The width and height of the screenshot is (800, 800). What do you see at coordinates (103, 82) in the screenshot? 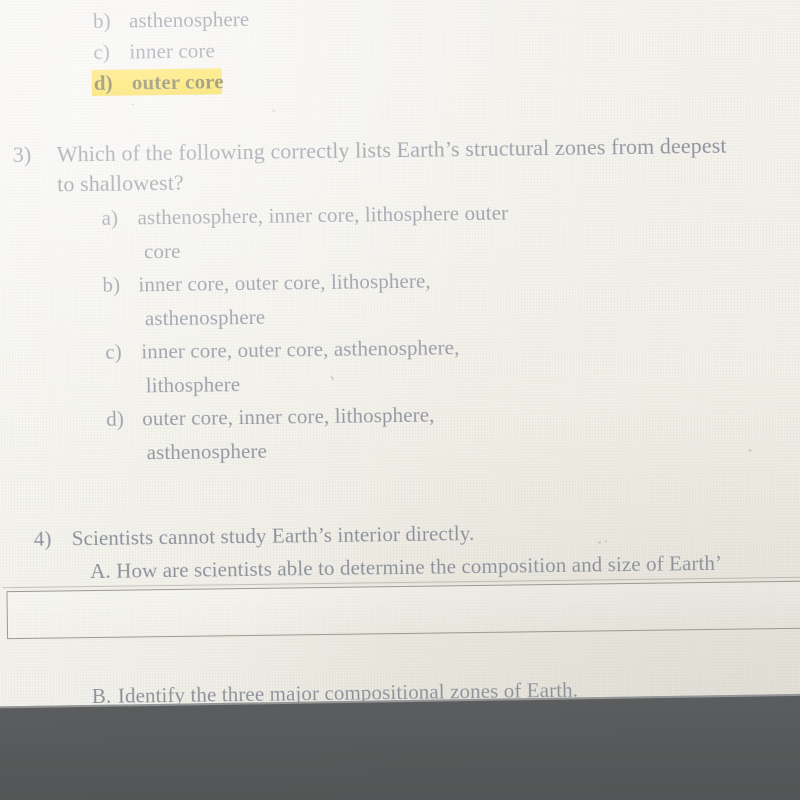
I see `option-label-q2-d: d)` at bounding box center [103, 82].